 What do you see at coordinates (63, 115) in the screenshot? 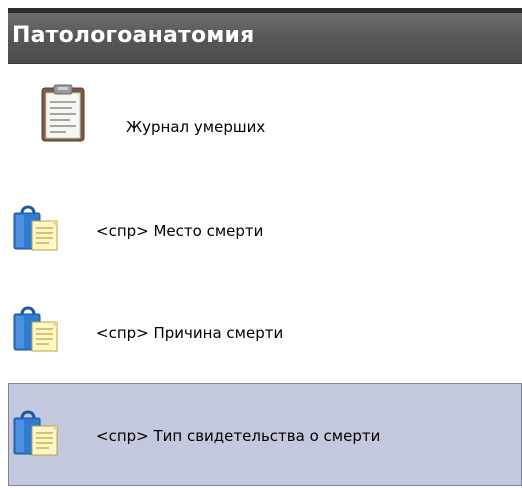
I see `clipboard-icon` at bounding box center [63, 115].